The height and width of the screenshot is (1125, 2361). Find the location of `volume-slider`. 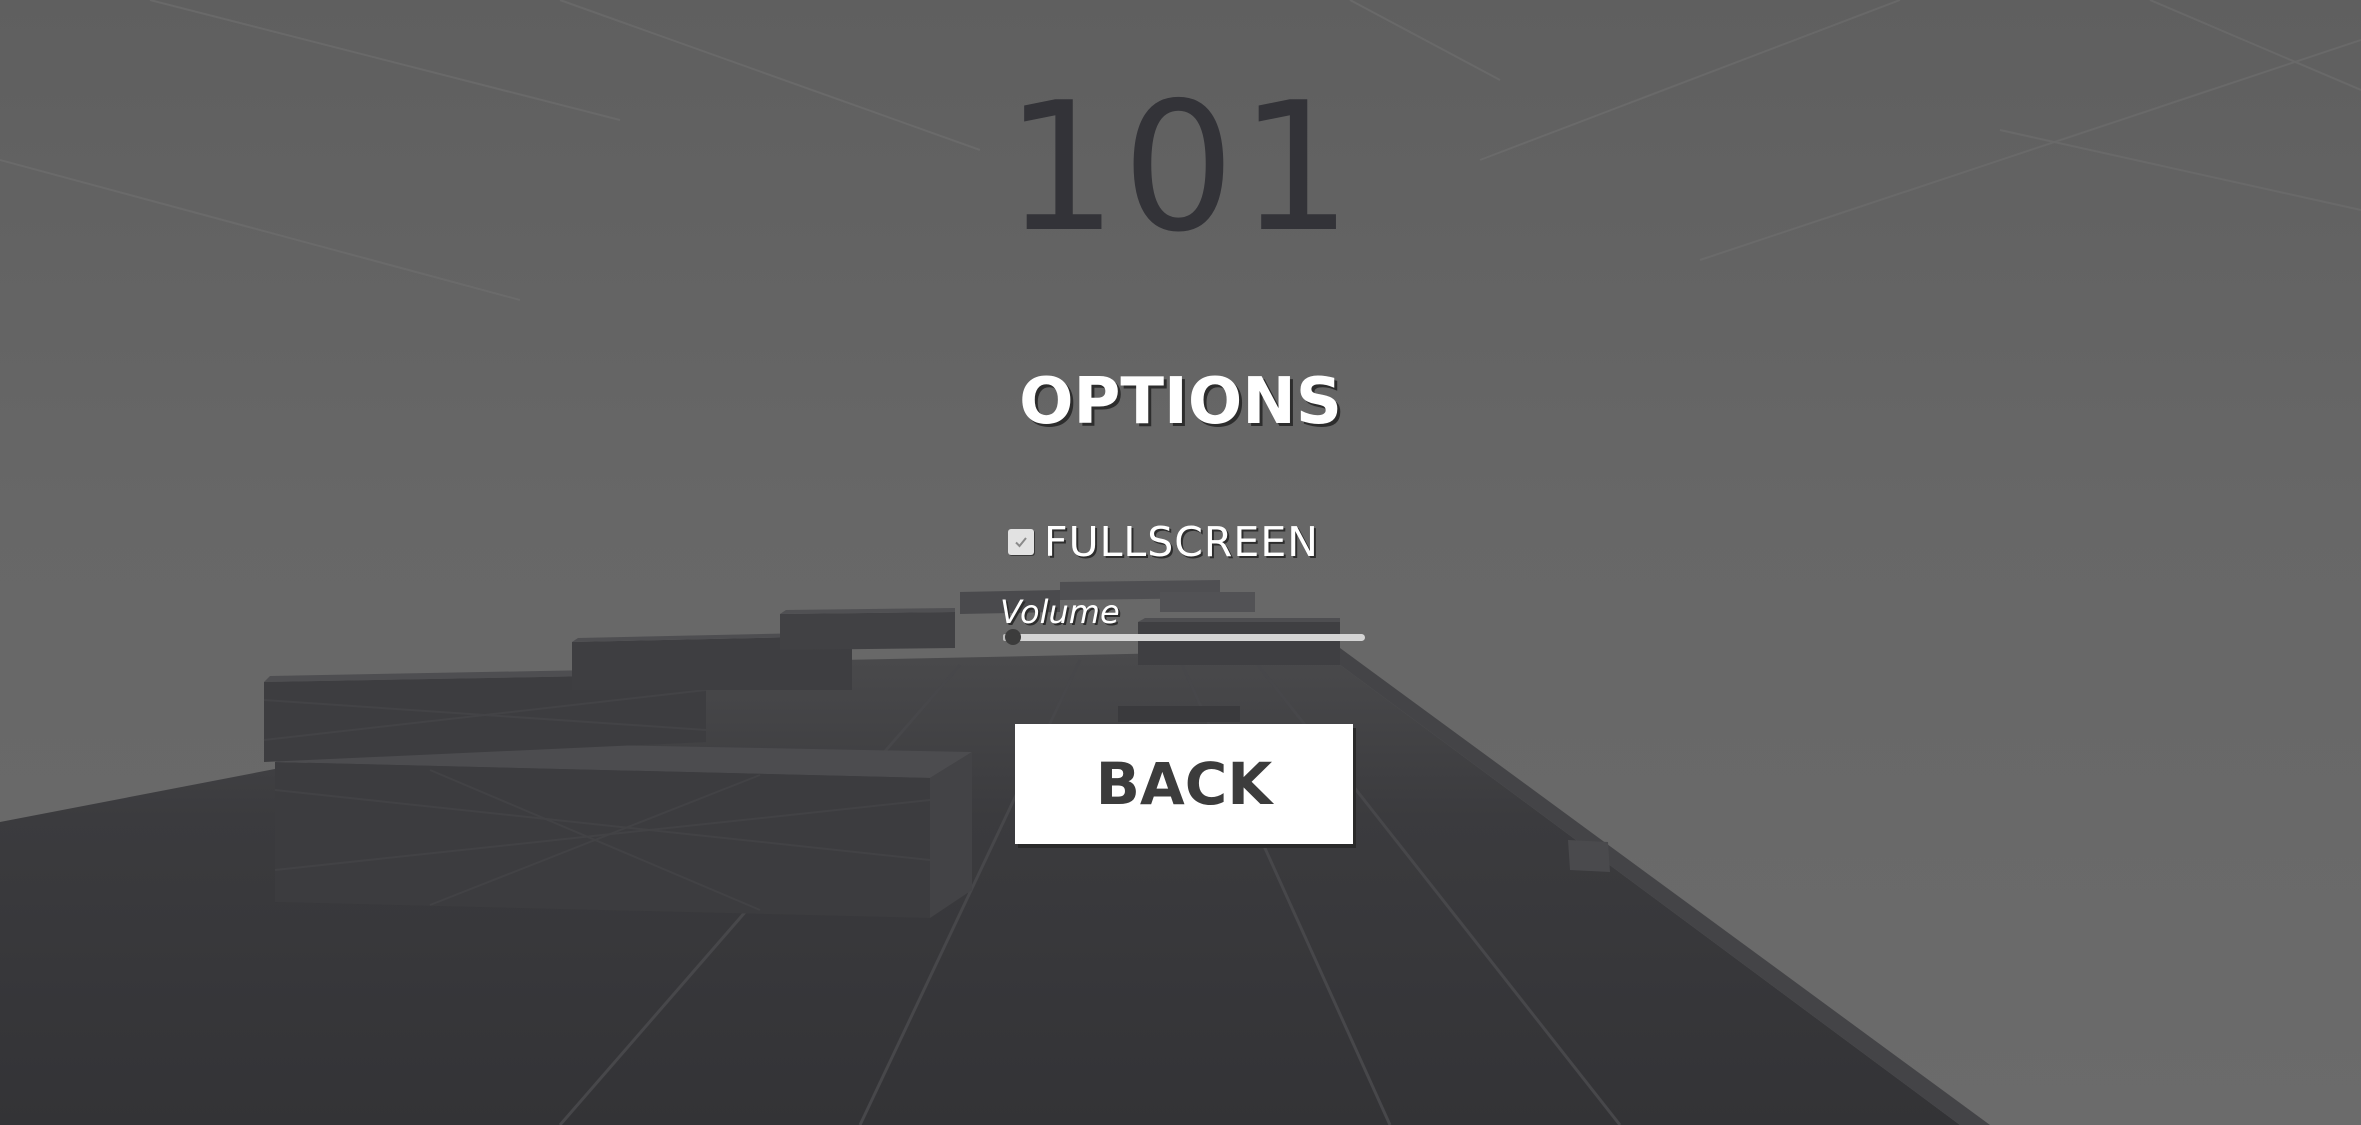

volume-slider is located at coordinates (1184, 638).